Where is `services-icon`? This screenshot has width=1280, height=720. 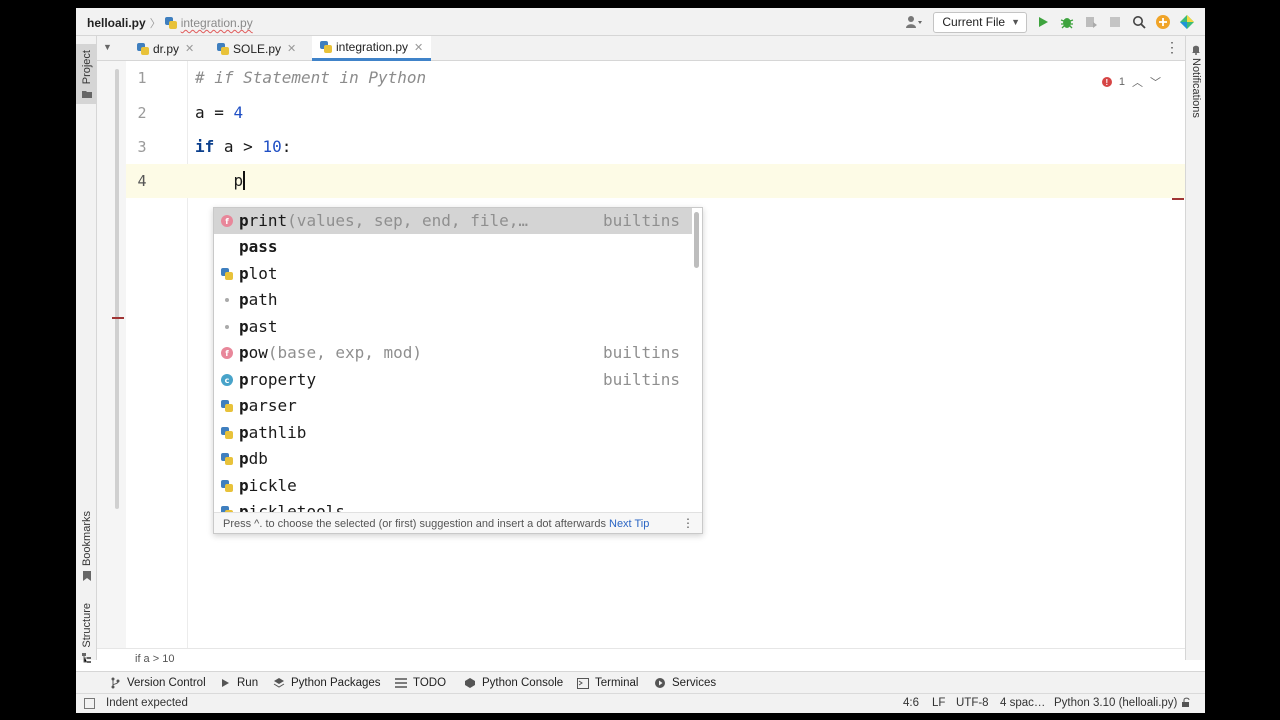
services-icon is located at coordinates (660, 683).